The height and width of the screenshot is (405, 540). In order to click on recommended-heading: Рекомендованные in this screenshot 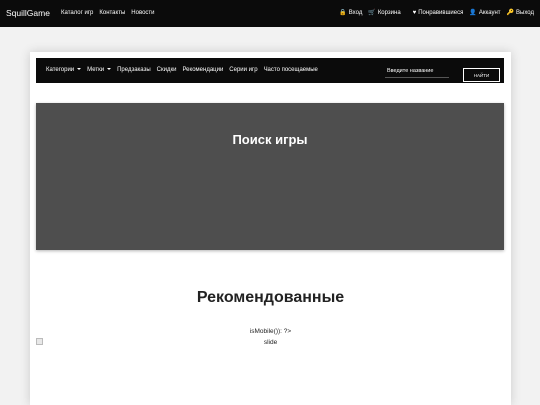, I will do `click(270, 297)`.